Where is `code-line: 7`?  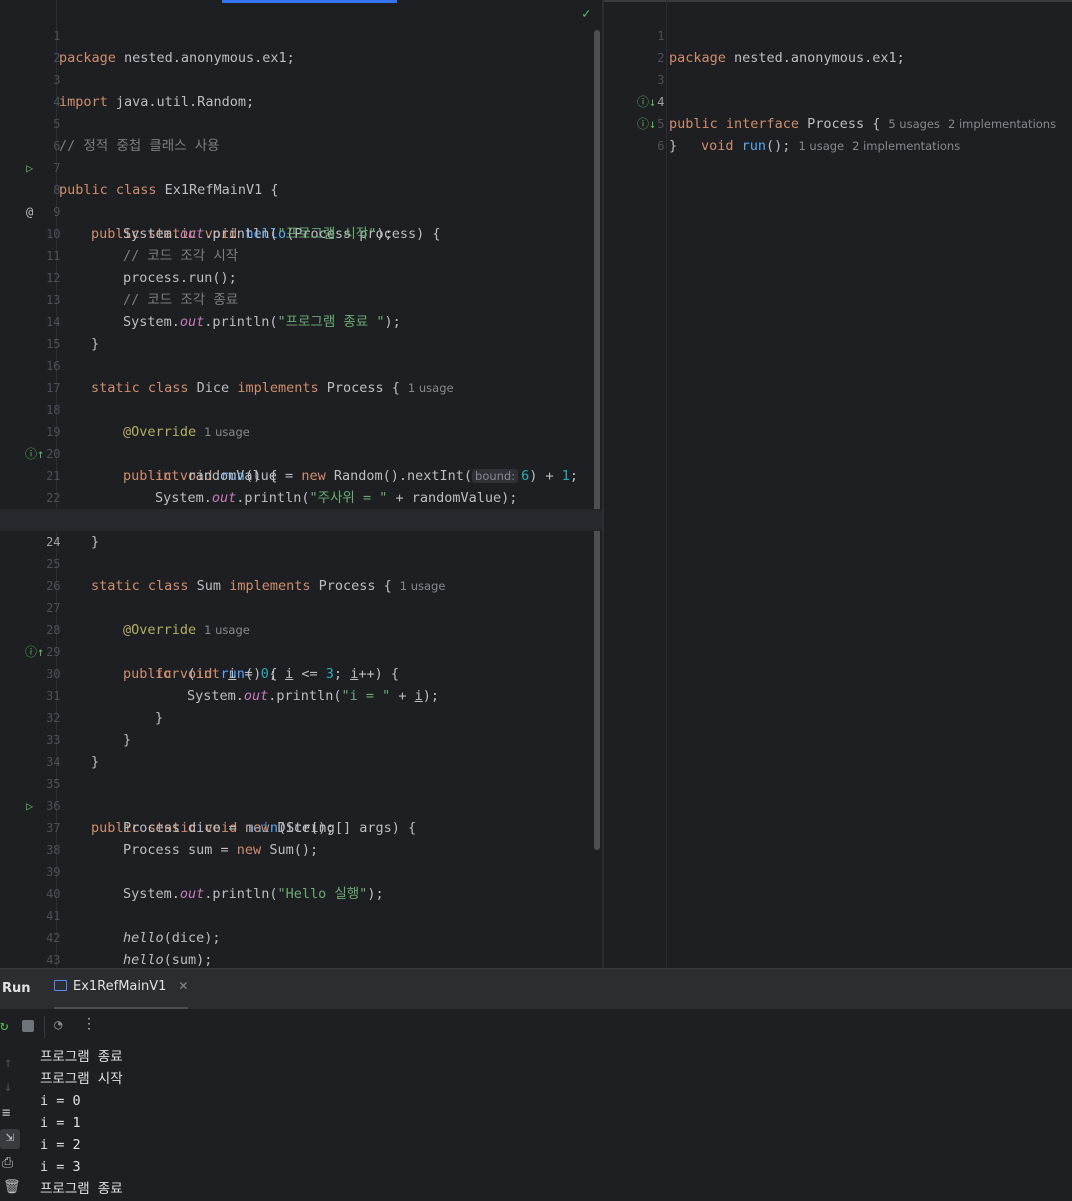
code-line: 7 is located at coordinates (301, 155).